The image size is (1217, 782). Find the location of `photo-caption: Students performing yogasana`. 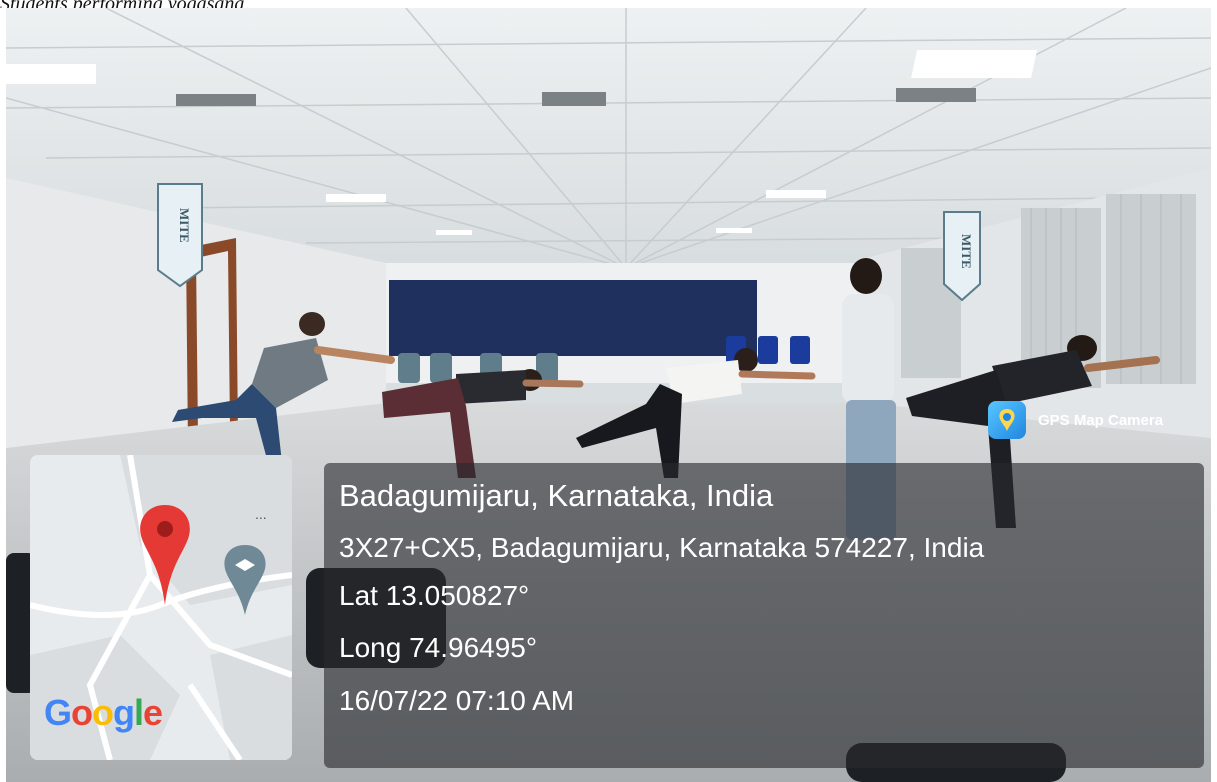

photo-caption: Students performing yogasana is located at coordinates (608, 4).